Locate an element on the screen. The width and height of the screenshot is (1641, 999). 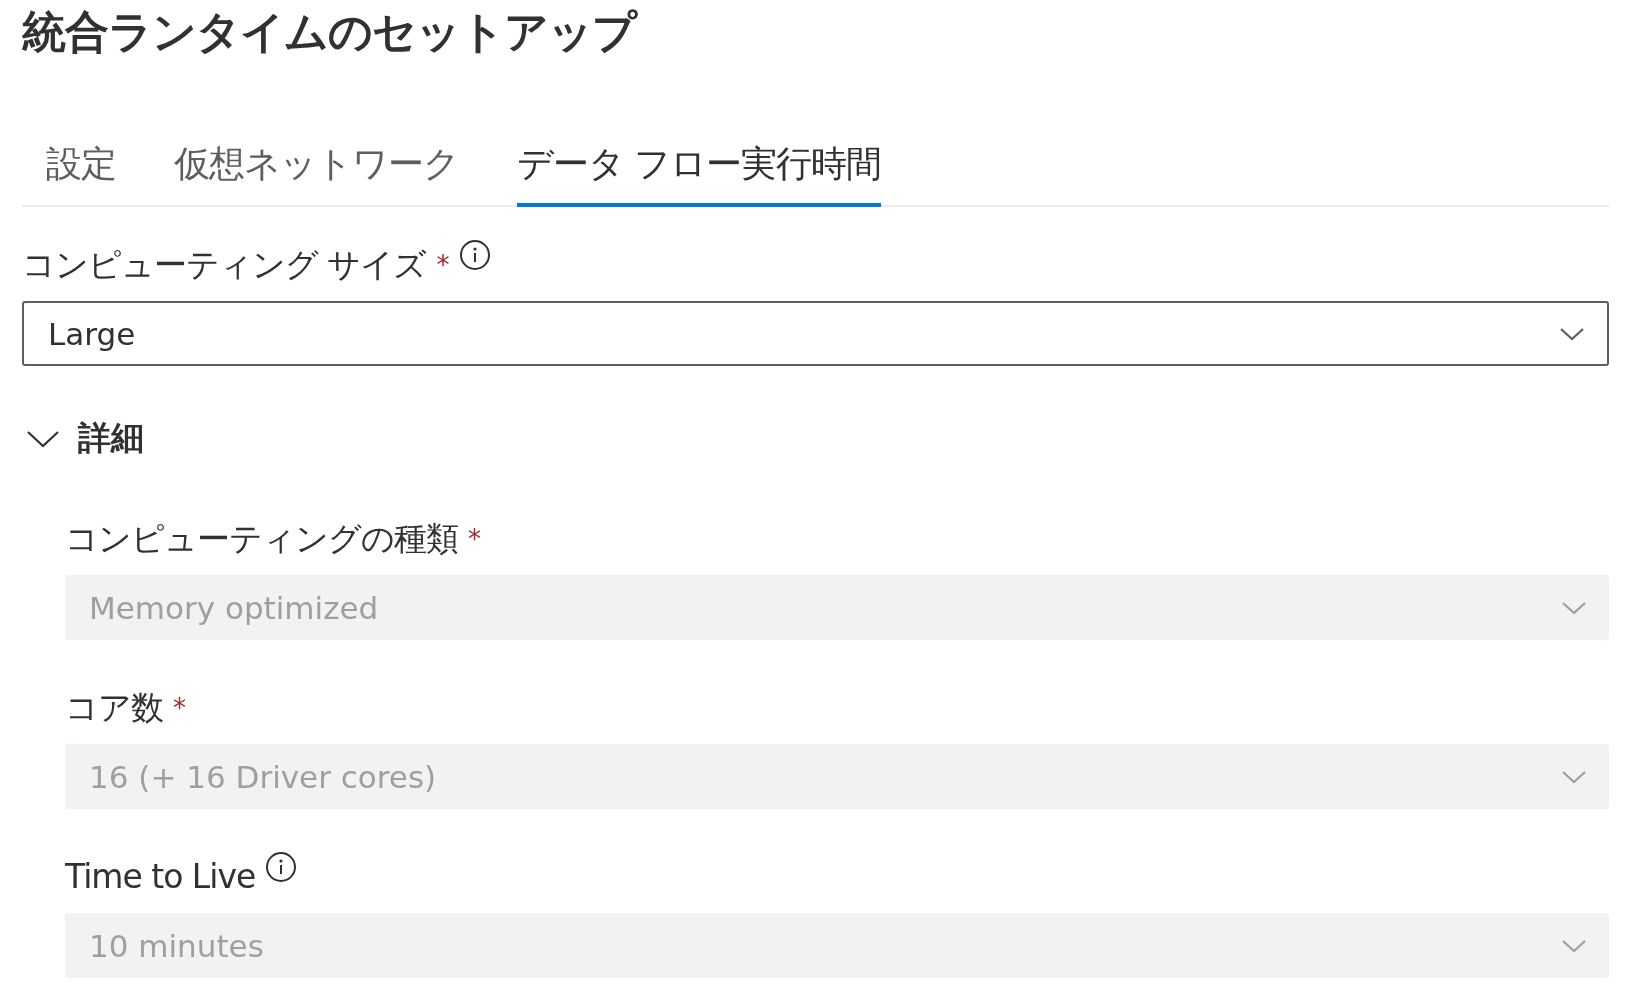
dropdown-value: Memory optimized is located at coordinates (234, 607).